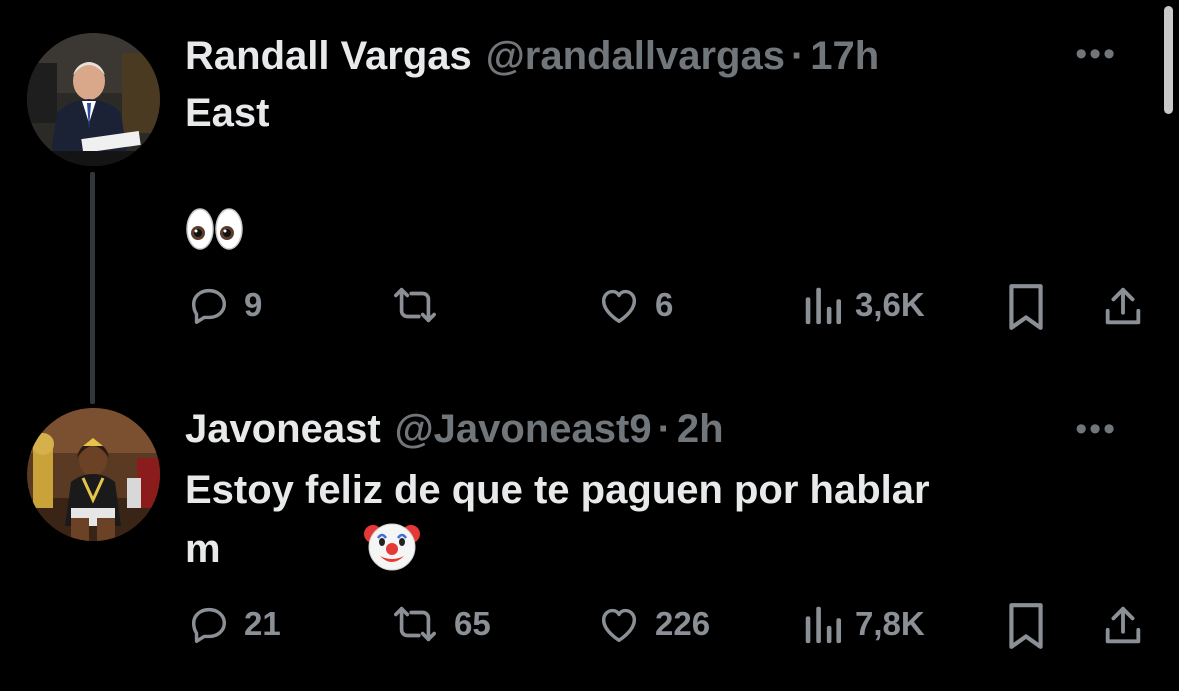 This screenshot has height=691, width=1179. I want to click on tweet-text-line2: m, so click(203, 549).